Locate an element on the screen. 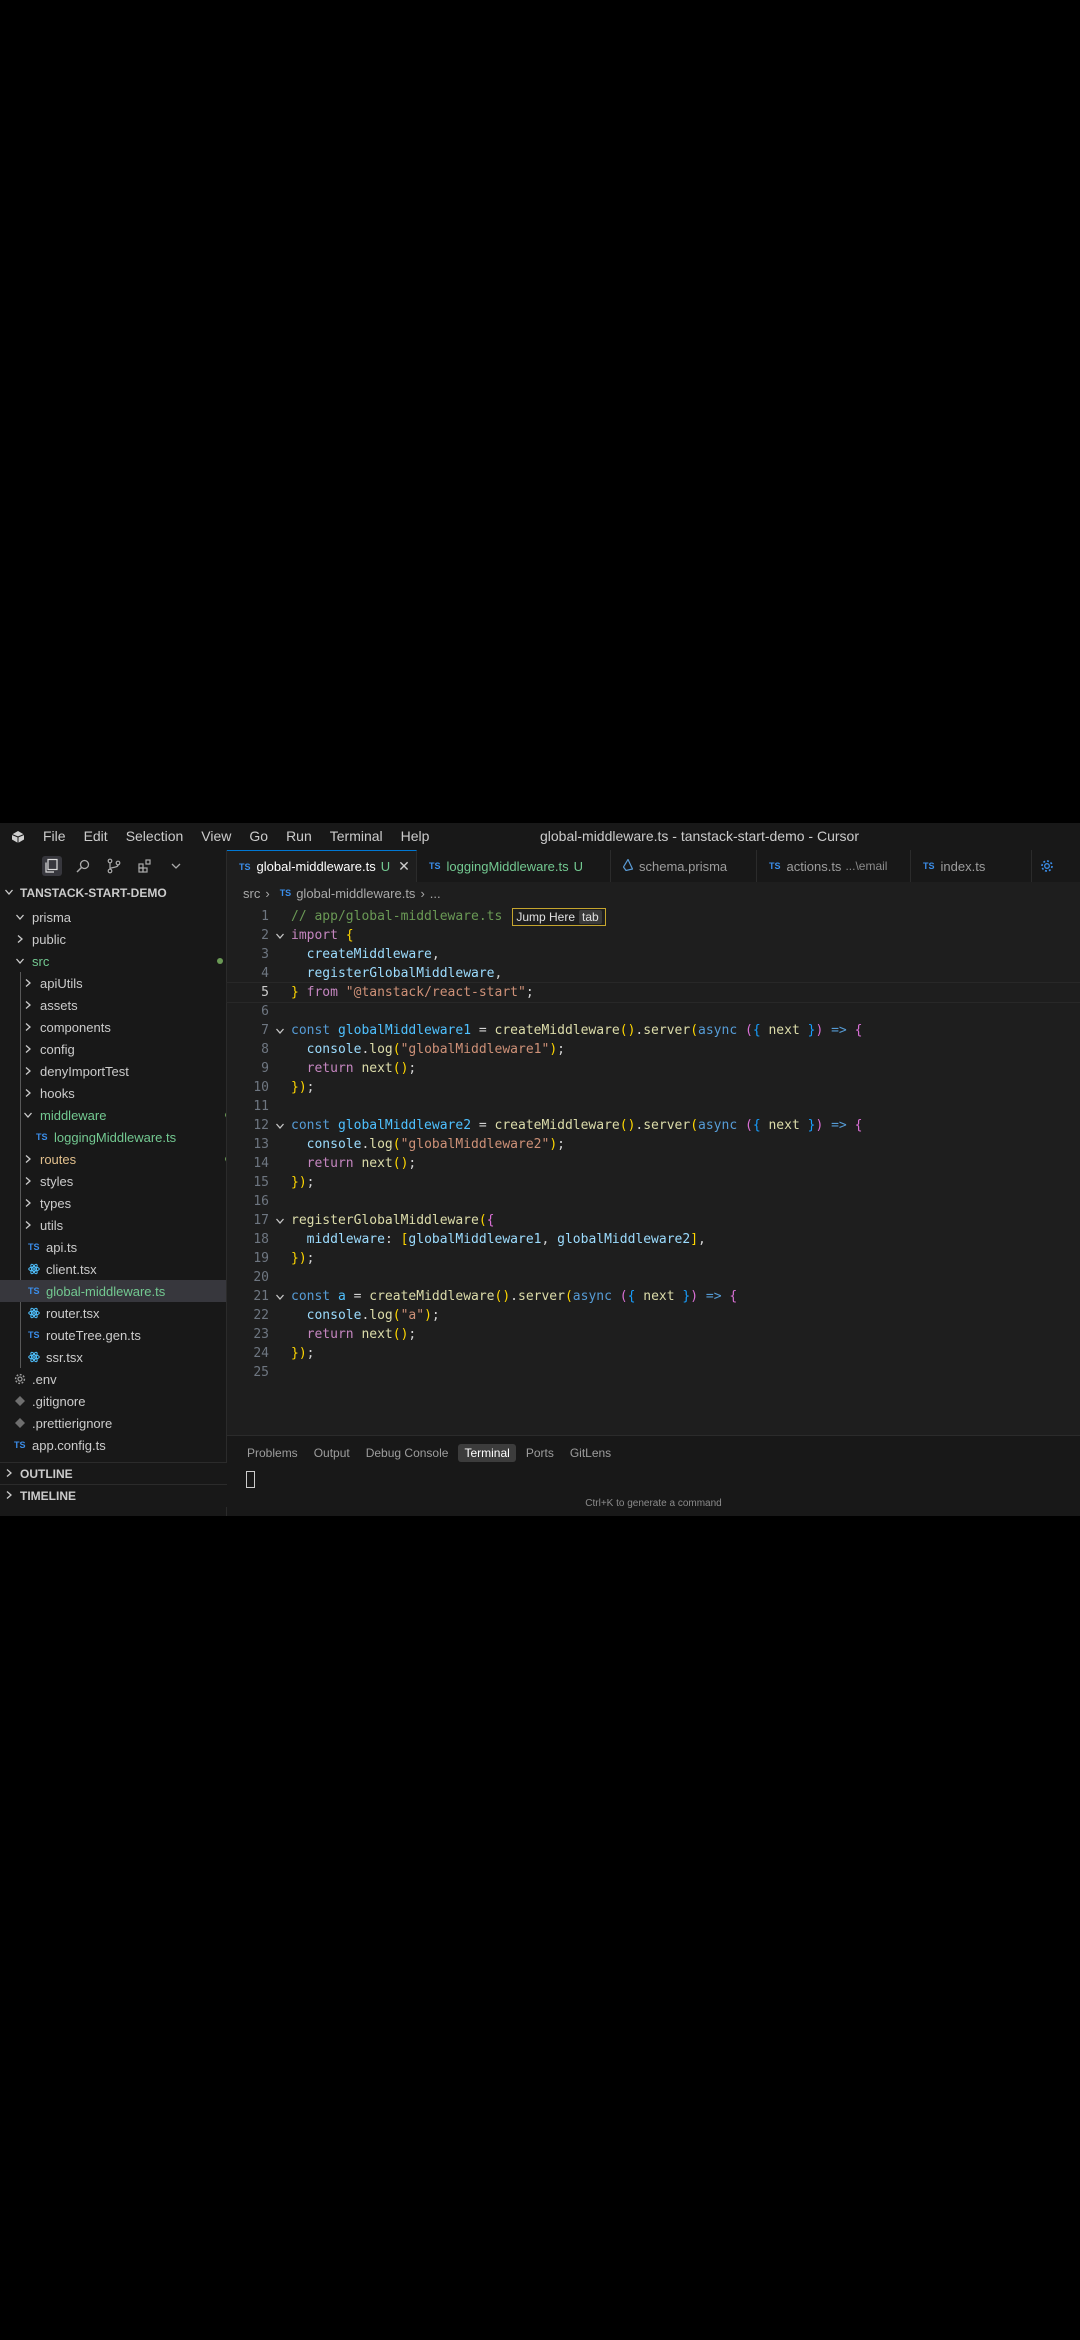 This screenshot has width=1080, height=2340. code-line: 10}); is located at coordinates (653, 1087).